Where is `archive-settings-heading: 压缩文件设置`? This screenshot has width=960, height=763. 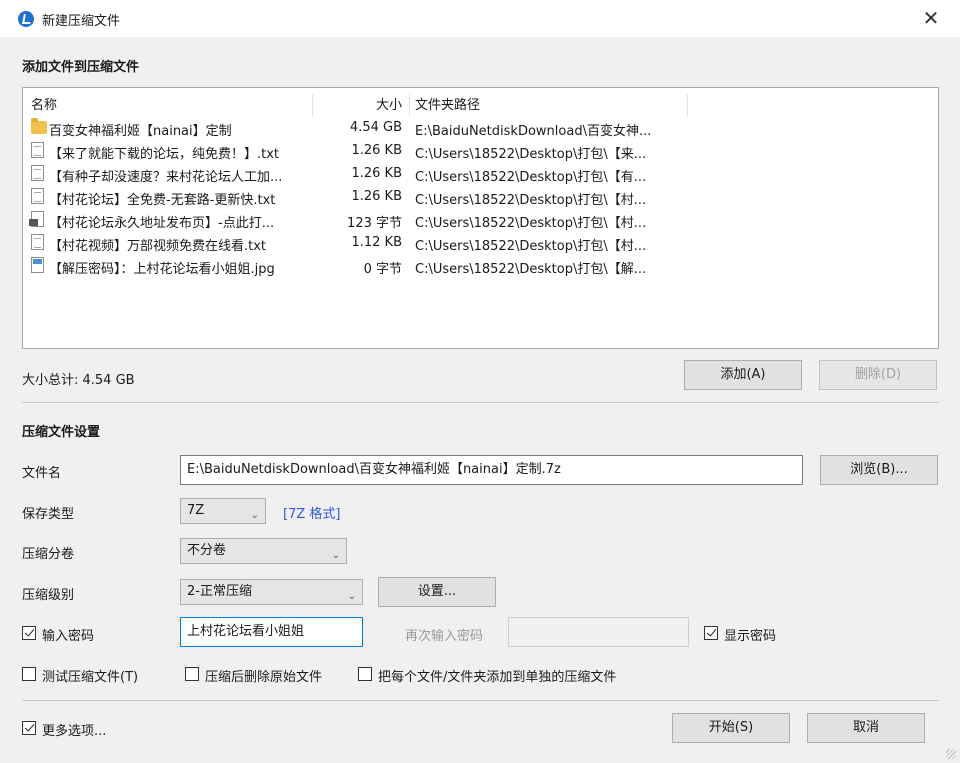
archive-settings-heading: 压缩文件设置 is located at coordinates (61, 432).